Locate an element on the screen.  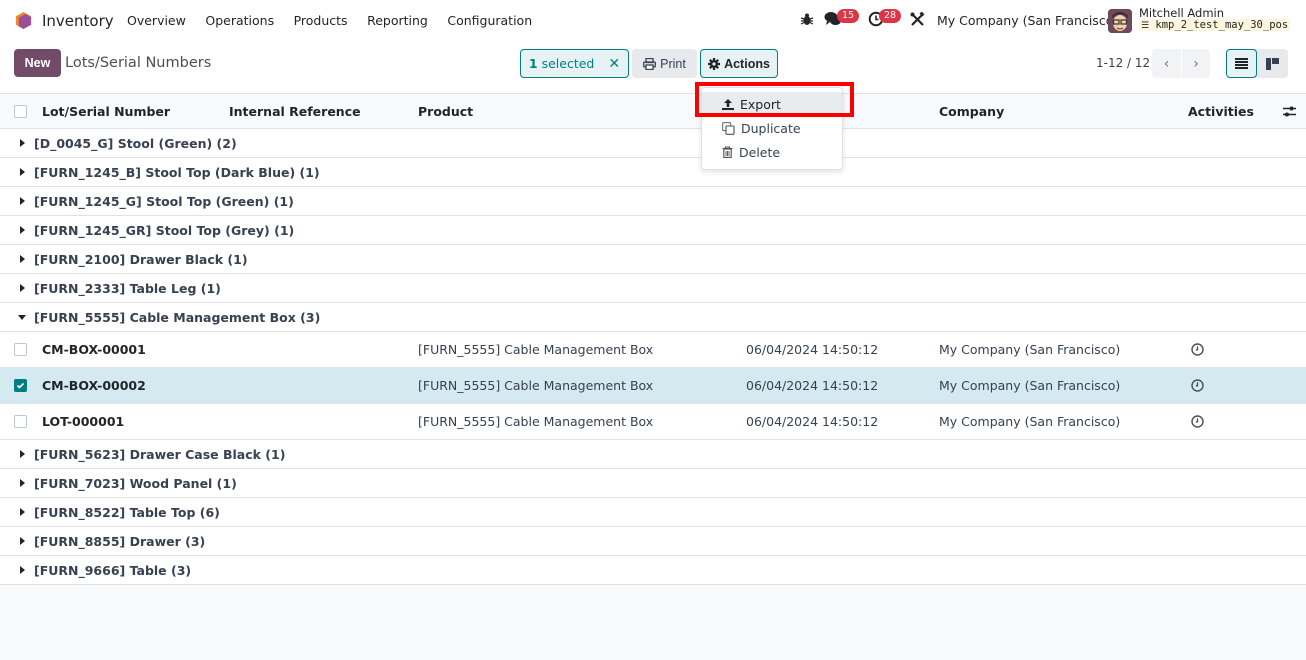
pager-previous-button: ‹ is located at coordinates (1166, 63).